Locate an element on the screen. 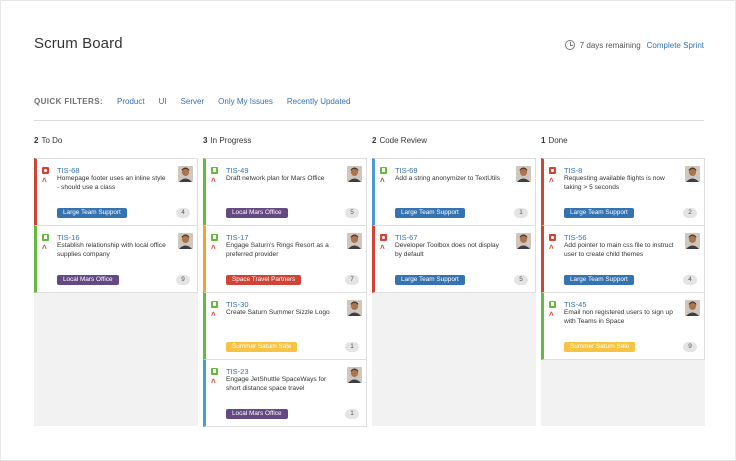 The image size is (736, 461). issue-key-link: TIS-30 is located at coordinates (237, 304).